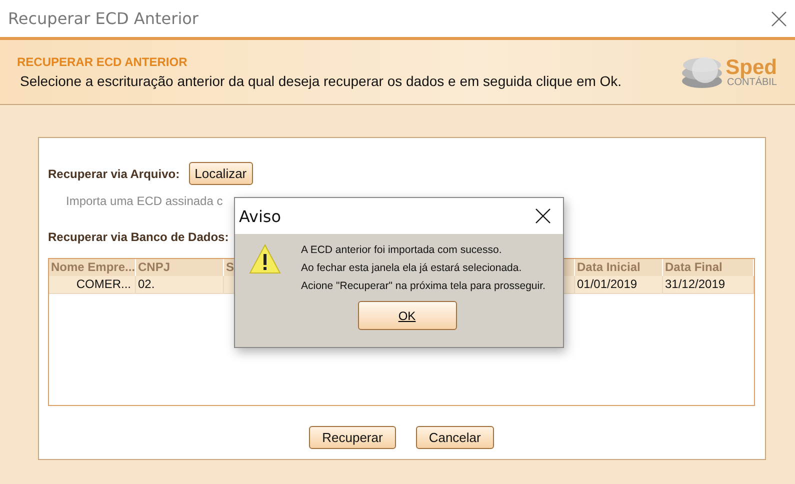  I want to click on dialog-message: A ECD anterior foi importada com sucesso., so click(402, 250).